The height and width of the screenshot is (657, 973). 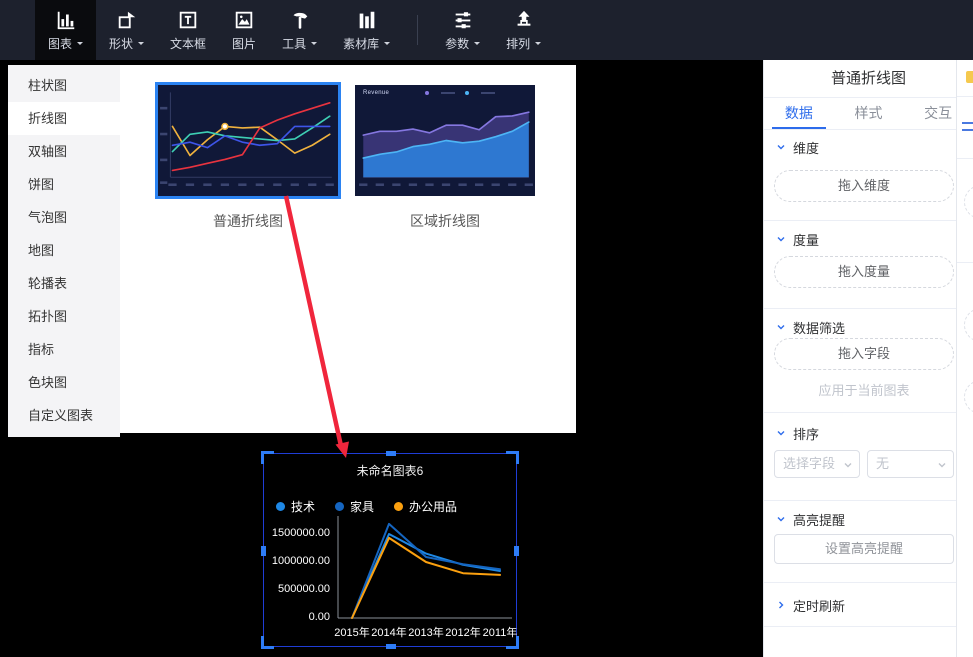 What do you see at coordinates (524, 20) in the screenshot?
I see `arrange-icon` at bounding box center [524, 20].